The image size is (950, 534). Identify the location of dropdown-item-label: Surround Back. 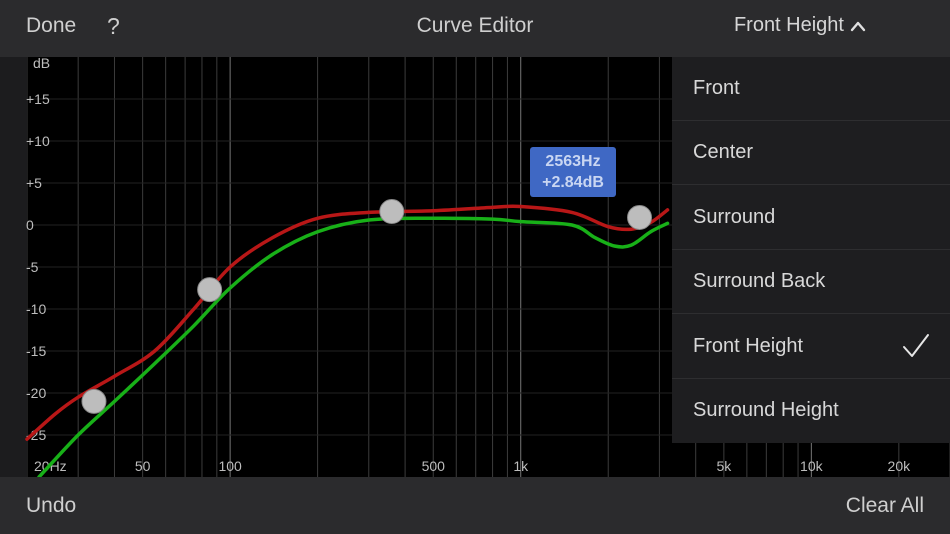
(759, 281).